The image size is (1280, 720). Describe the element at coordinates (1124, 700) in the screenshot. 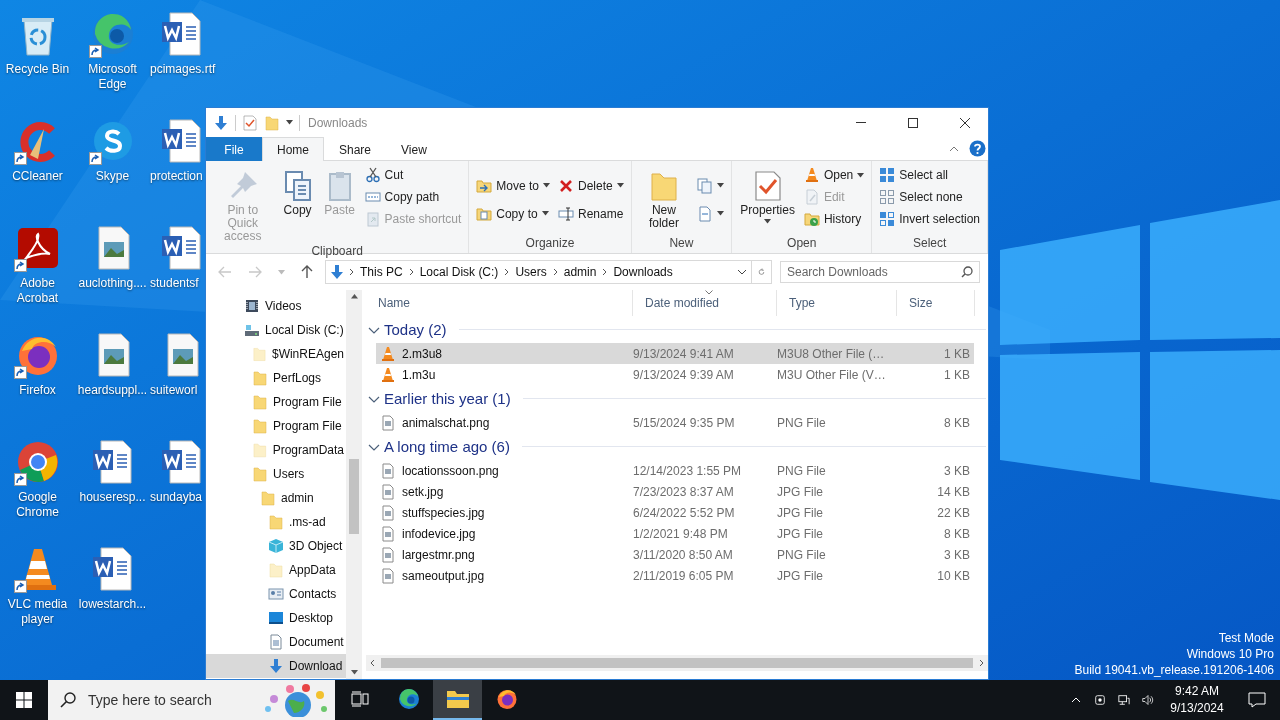

I see `network-icon` at that location.